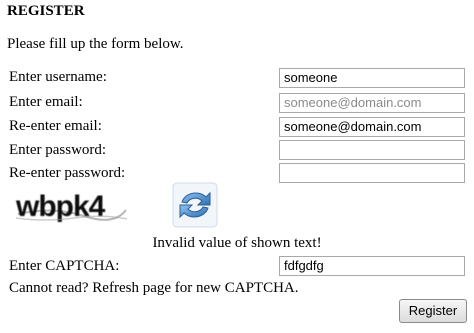 The image size is (474, 333). What do you see at coordinates (237, 243) in the screenshot?
I see `error-message: Invalid value of shown text!` at bounding box center [237, 243].